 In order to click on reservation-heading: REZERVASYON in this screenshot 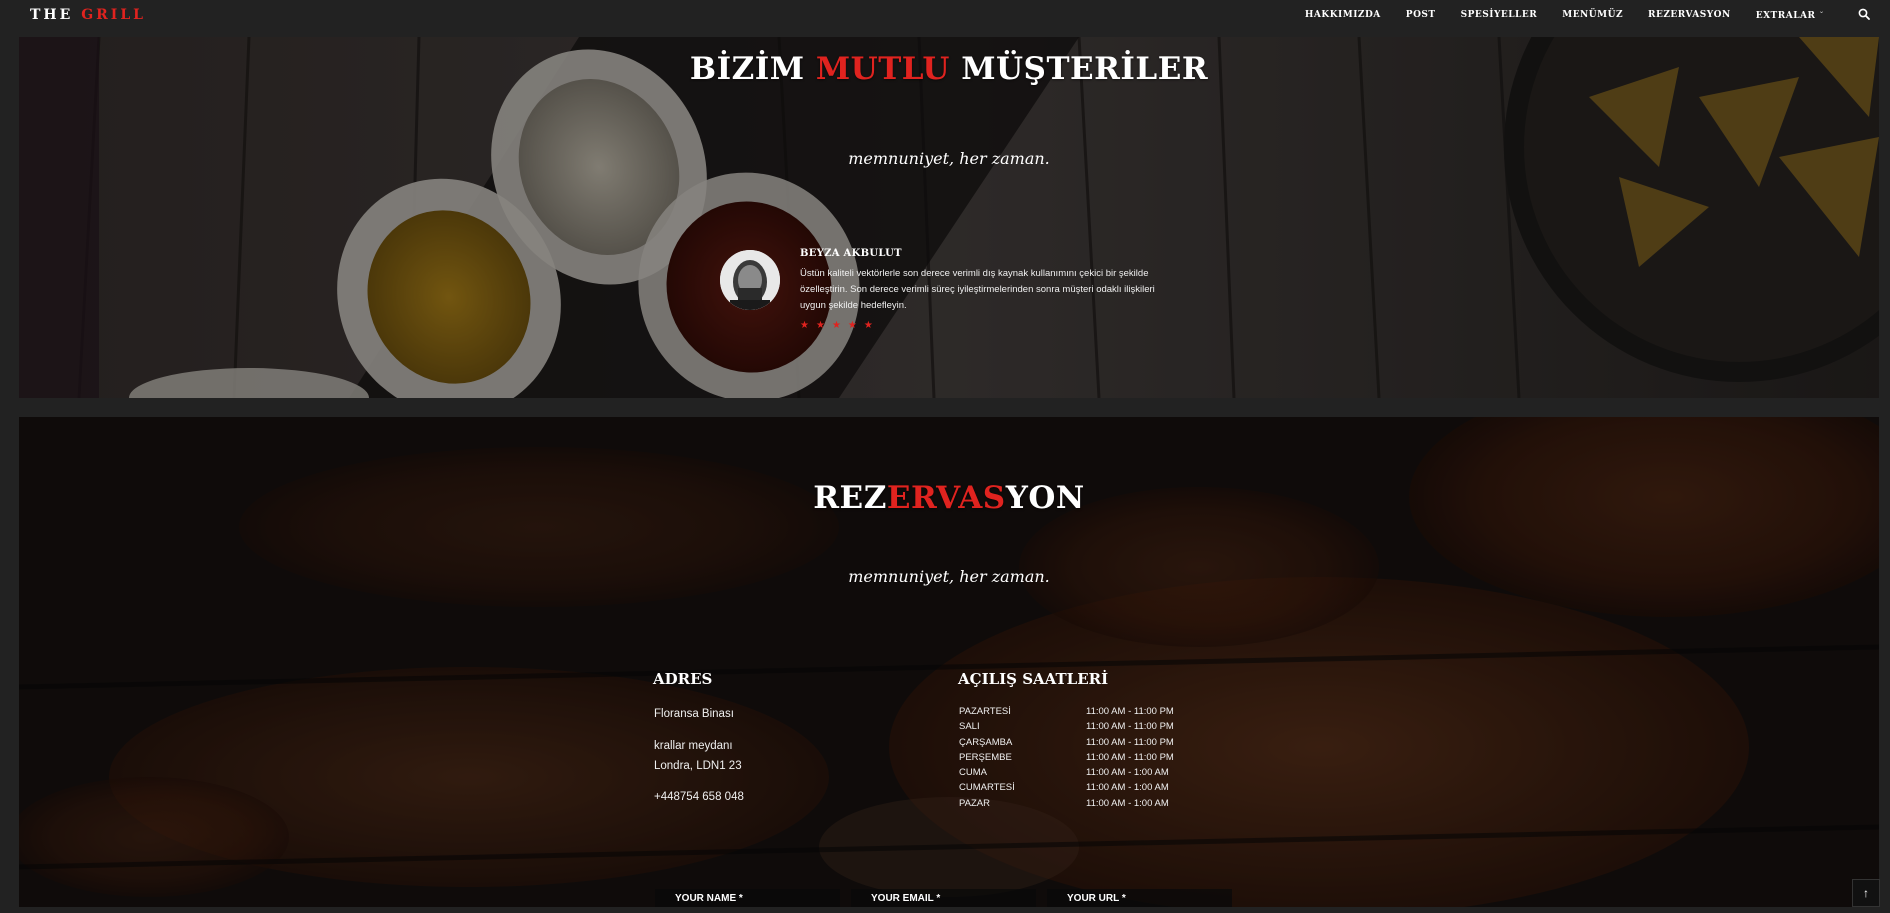, I will do `click(949, 498)`.